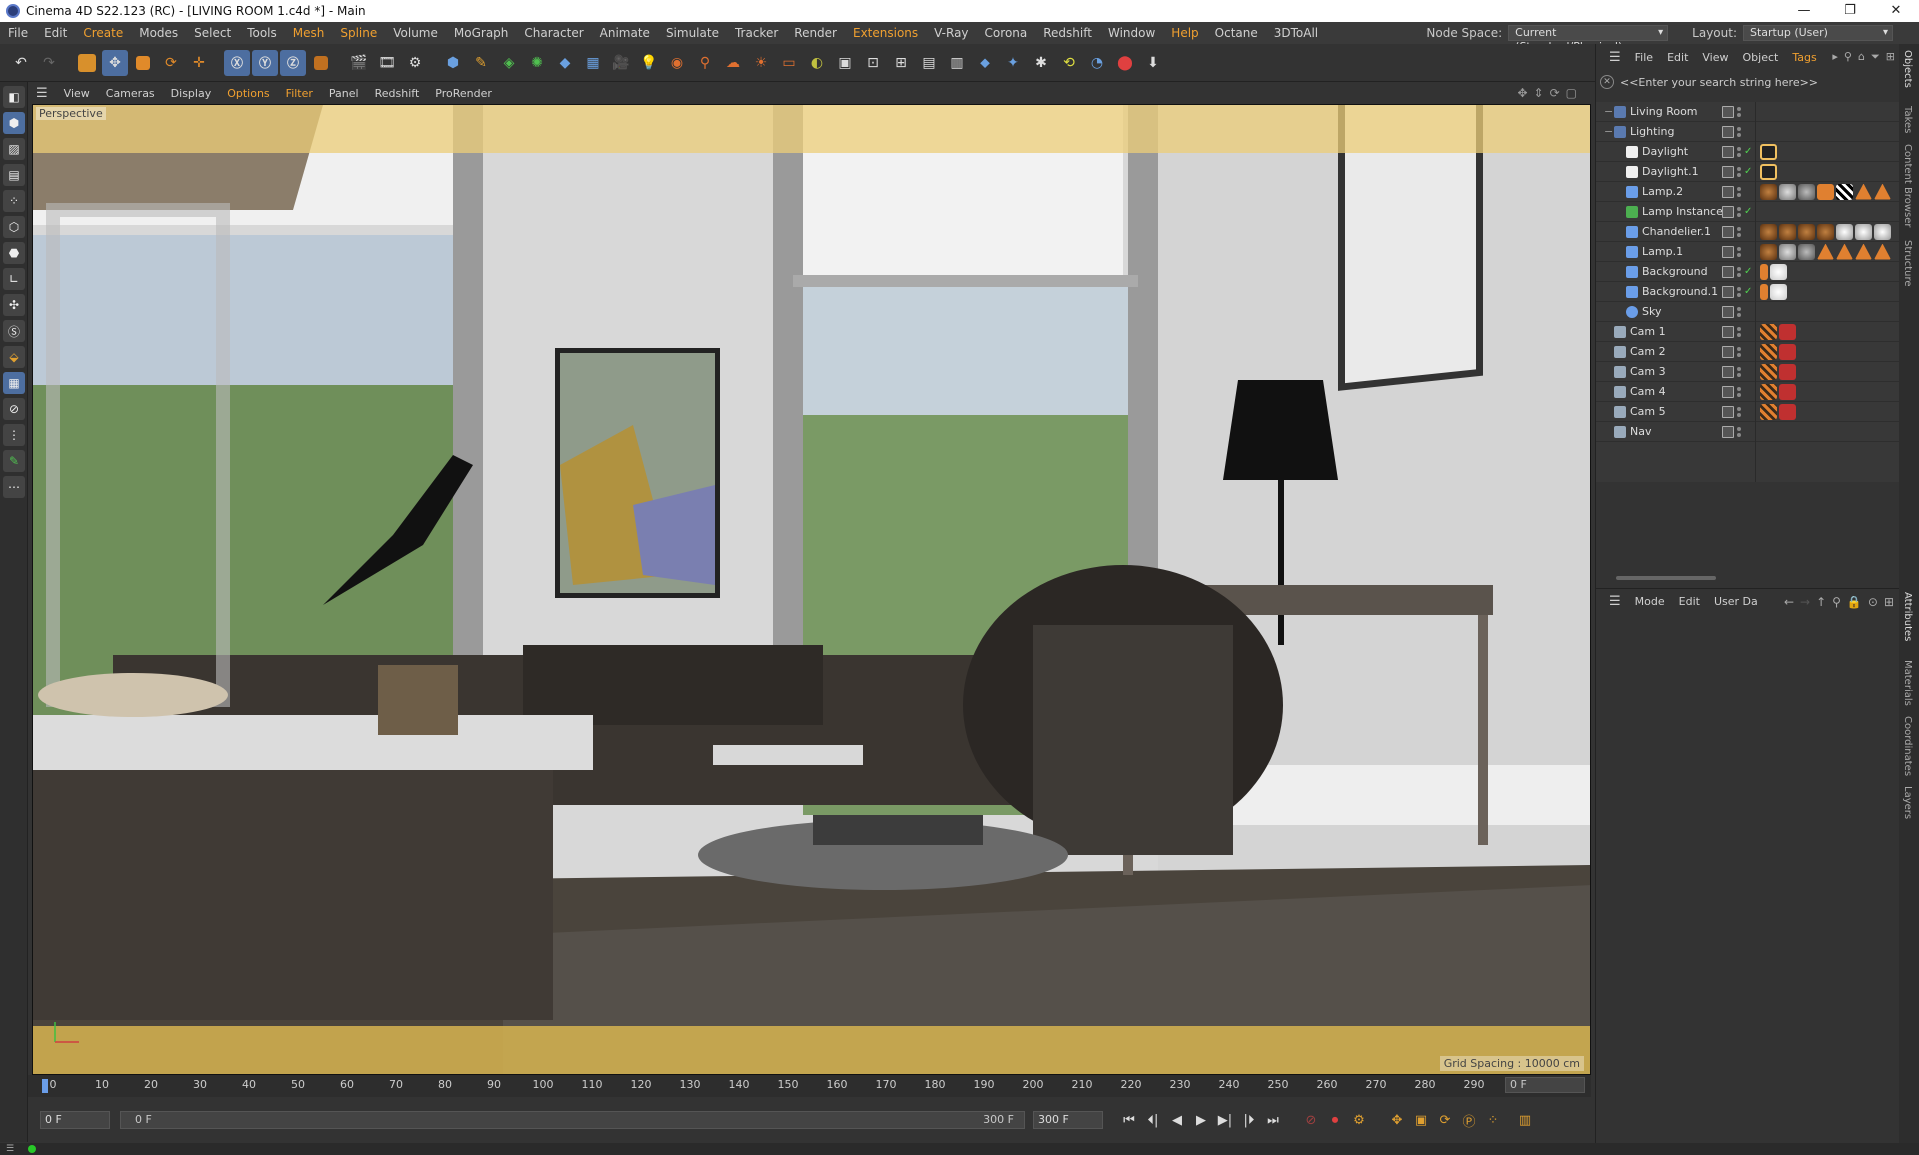  I want to click on object-name: Background, so click(1675, 271).